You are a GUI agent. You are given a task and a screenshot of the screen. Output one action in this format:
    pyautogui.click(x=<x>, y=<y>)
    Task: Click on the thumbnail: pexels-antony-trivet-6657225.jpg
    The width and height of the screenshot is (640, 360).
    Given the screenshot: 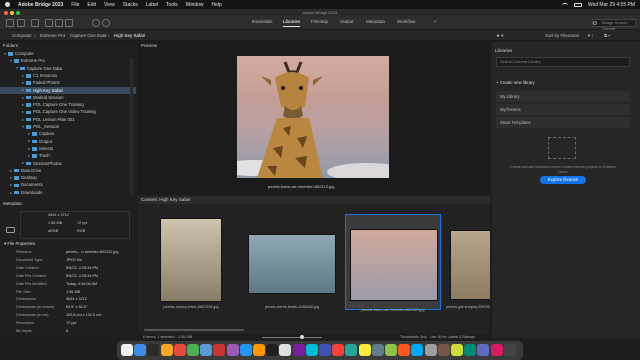 What is the action you would take?
    pyautogui.click(x=191, y=262)
    